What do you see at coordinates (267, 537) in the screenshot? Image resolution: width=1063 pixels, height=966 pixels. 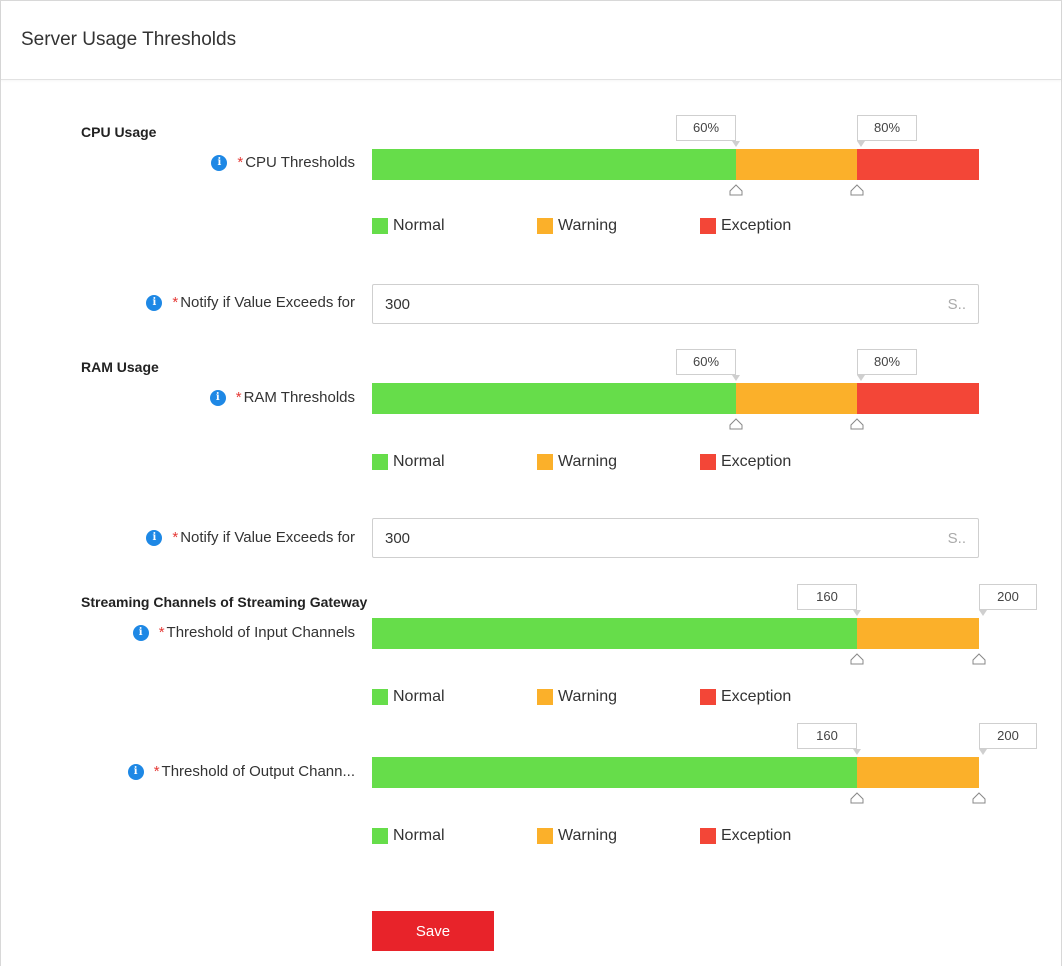 I see `ram-notify-text: Notify if Value Exceeds for` at bounding box center [267, 537].